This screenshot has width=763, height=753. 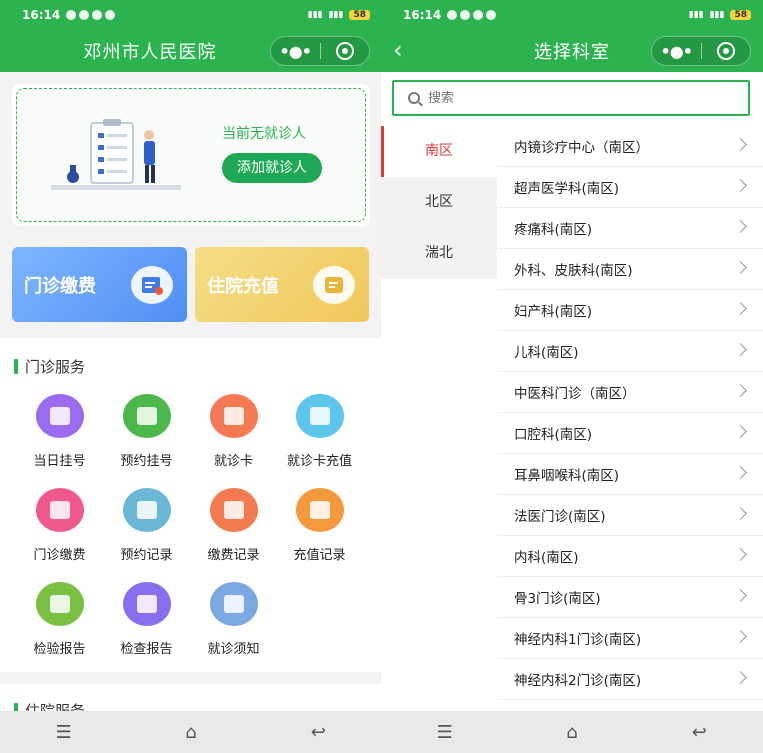 I want to click on department-label: 内镜诊疗中心（南区）, so click(x=581, y=148).